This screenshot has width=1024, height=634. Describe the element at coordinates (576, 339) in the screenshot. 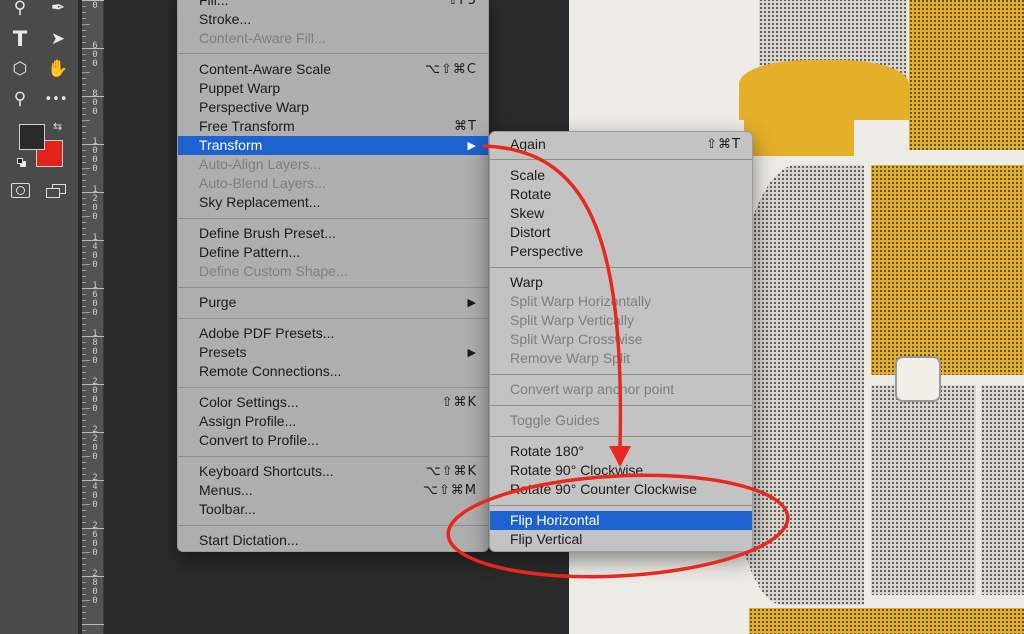

I see `transform-menu-item-label: Split Warp Crosswise` at that location.